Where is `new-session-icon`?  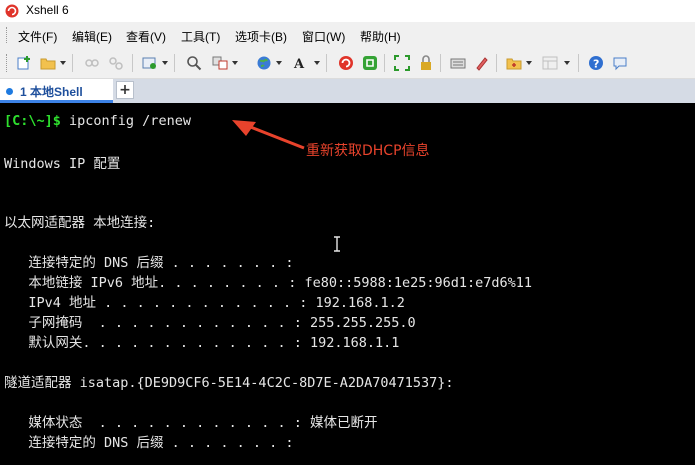
new-session-icon is located at coordinates (24, 63).